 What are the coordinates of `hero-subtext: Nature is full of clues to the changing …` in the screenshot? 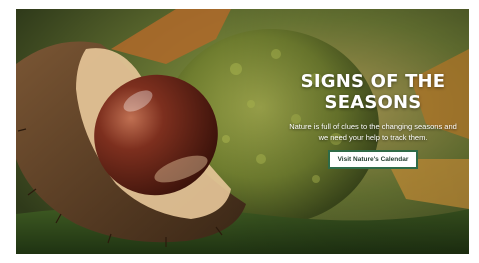 It's located at (373, 132).